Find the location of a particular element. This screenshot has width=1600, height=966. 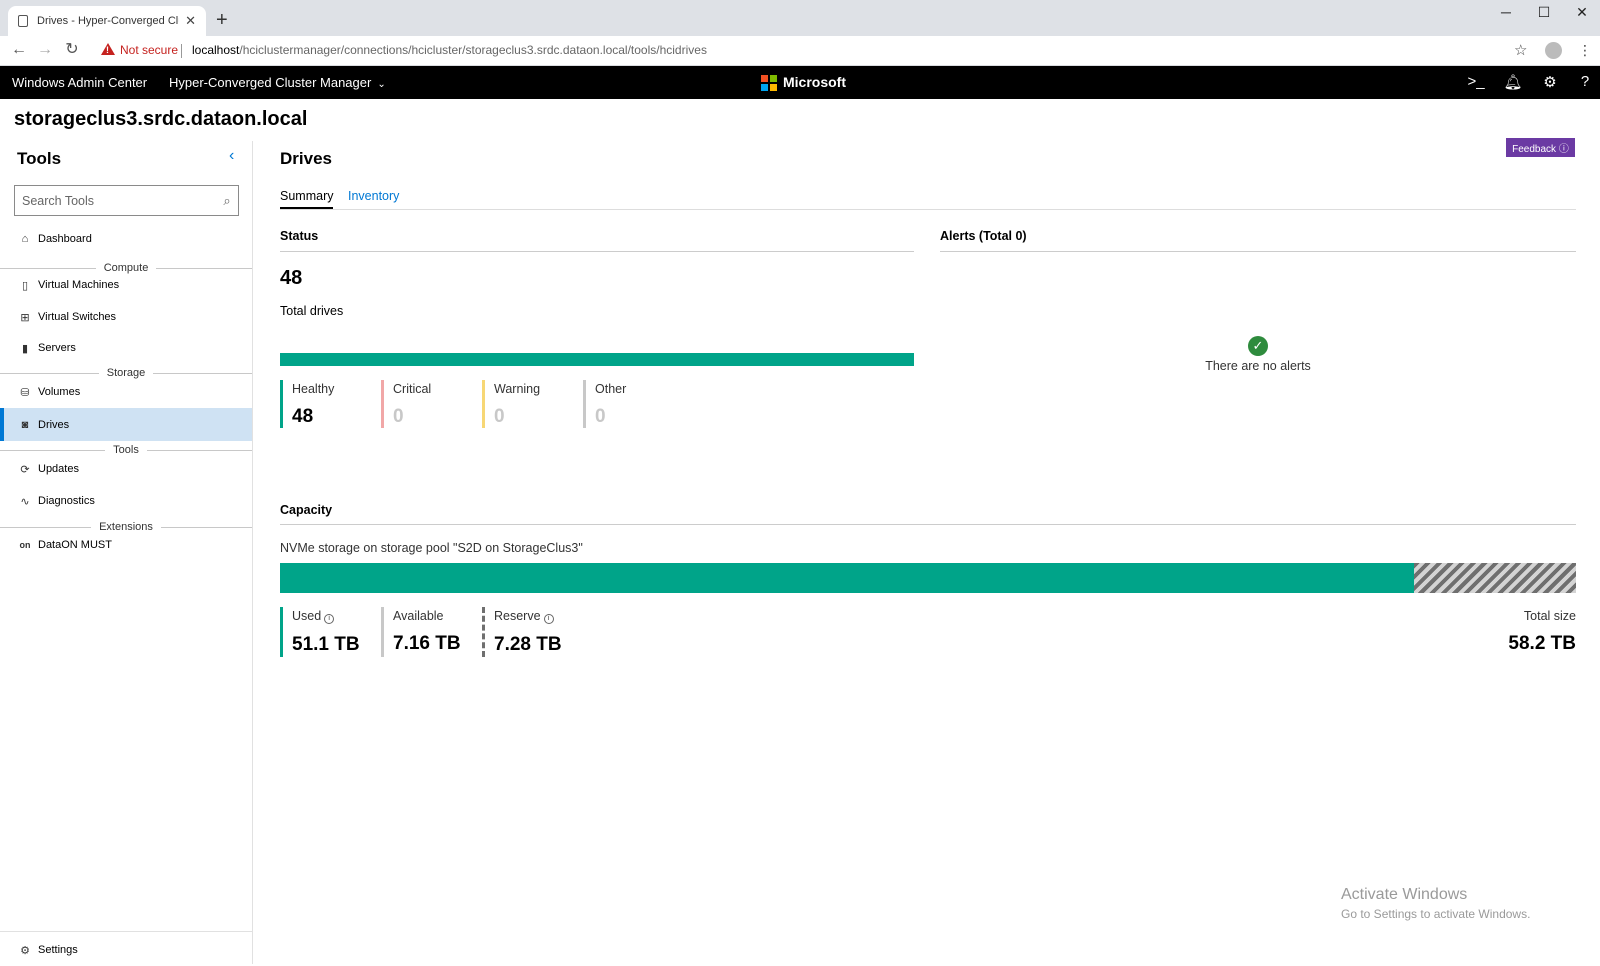

sidebar-item-dataon-must: on DataON MUST is located at coordinates (126, 545).